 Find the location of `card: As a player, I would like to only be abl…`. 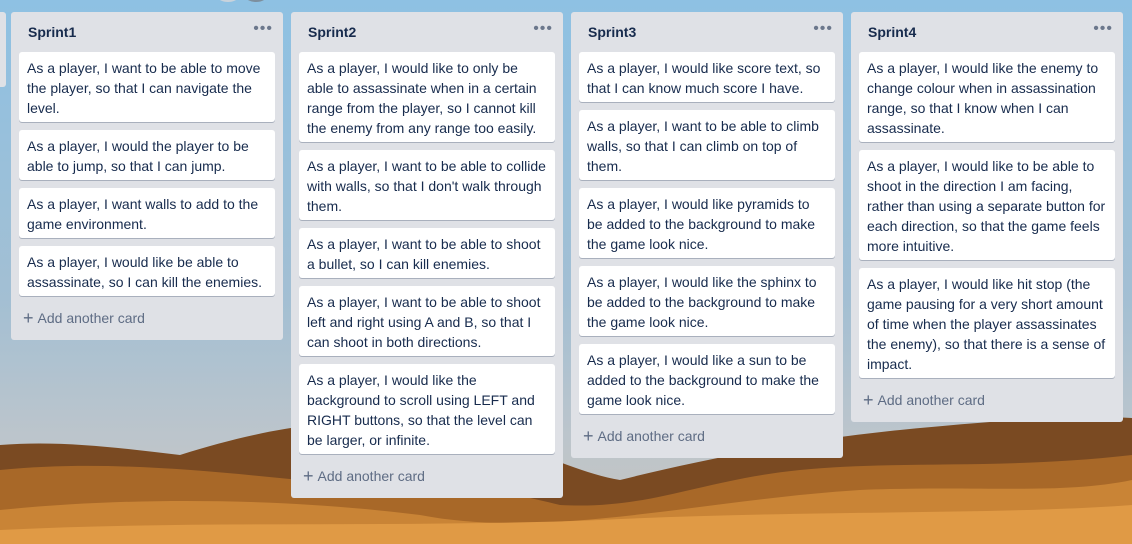

card: As a player, I would like to only be abl… is located at coordinates (427, 97).